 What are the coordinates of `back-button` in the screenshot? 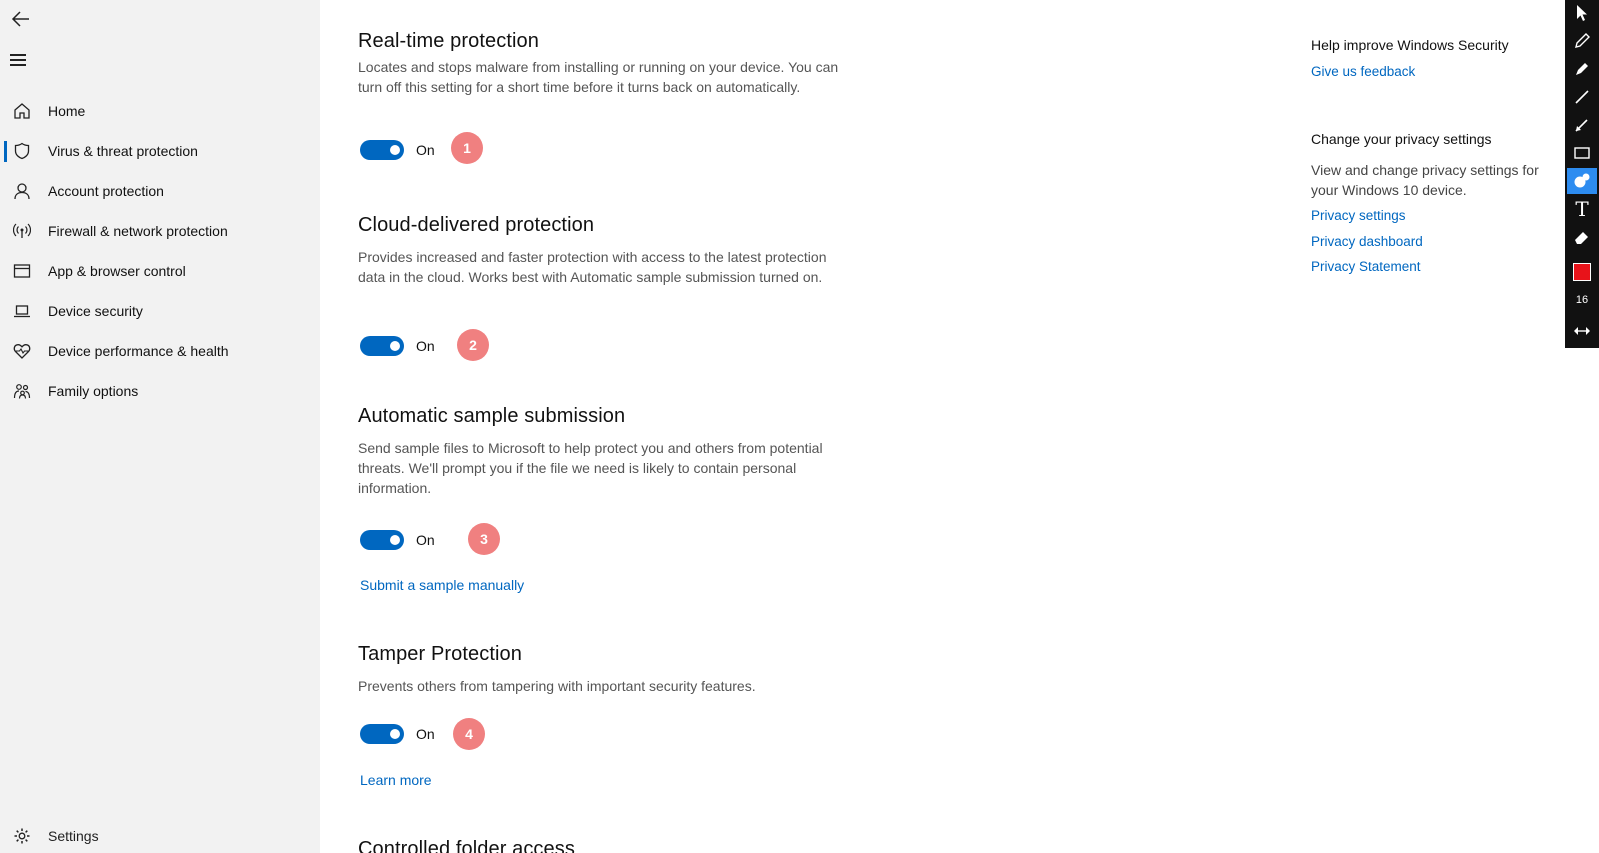 It's located at (21, 19).